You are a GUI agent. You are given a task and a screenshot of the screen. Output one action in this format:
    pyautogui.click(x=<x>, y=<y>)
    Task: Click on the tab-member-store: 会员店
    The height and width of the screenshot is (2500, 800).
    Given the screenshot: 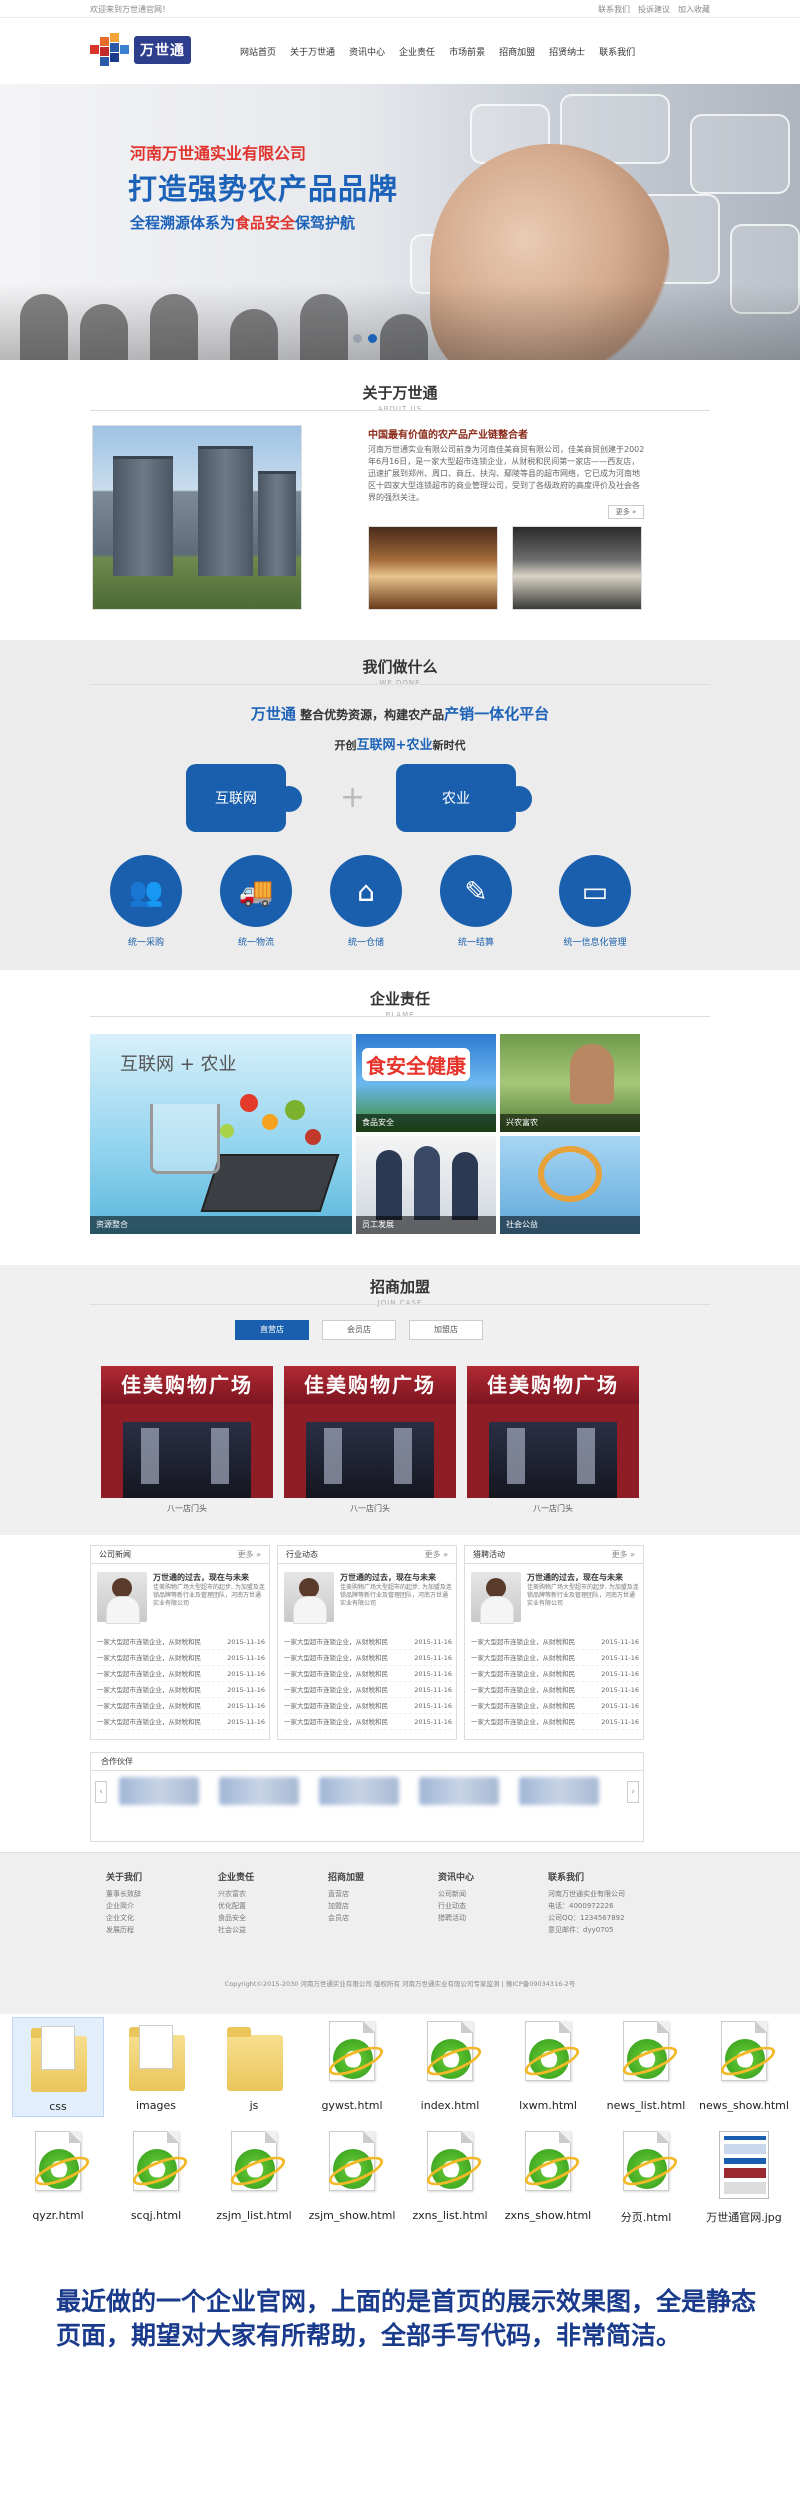 What is the action you would take?
    pyautogui.click(x=359, y=1330)
    